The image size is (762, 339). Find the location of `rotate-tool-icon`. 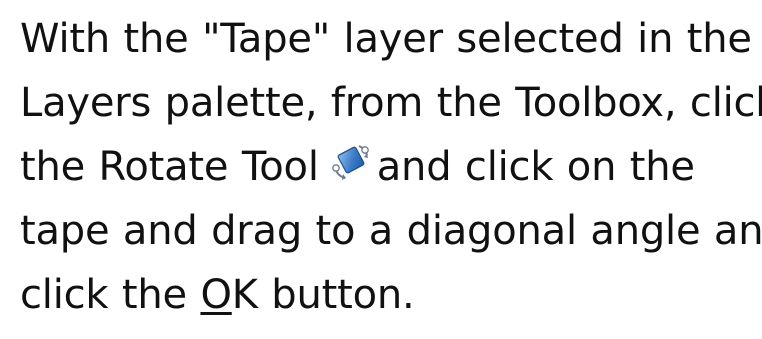

rotate-tool-icon is located at coordinates (350, 162).